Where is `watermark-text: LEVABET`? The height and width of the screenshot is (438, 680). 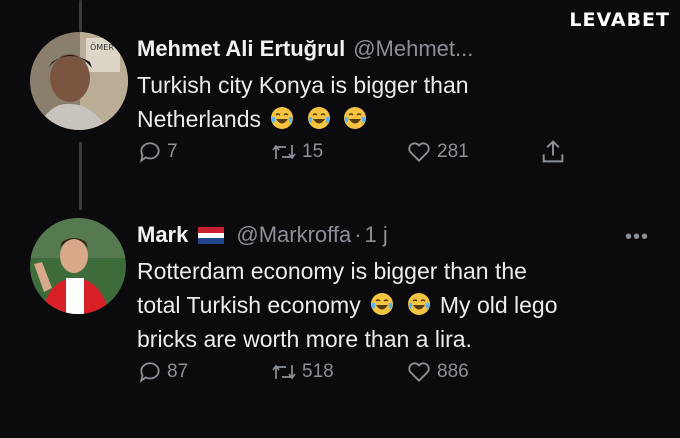 watermark-text: LEVABET is located at coordinates (619, 20).